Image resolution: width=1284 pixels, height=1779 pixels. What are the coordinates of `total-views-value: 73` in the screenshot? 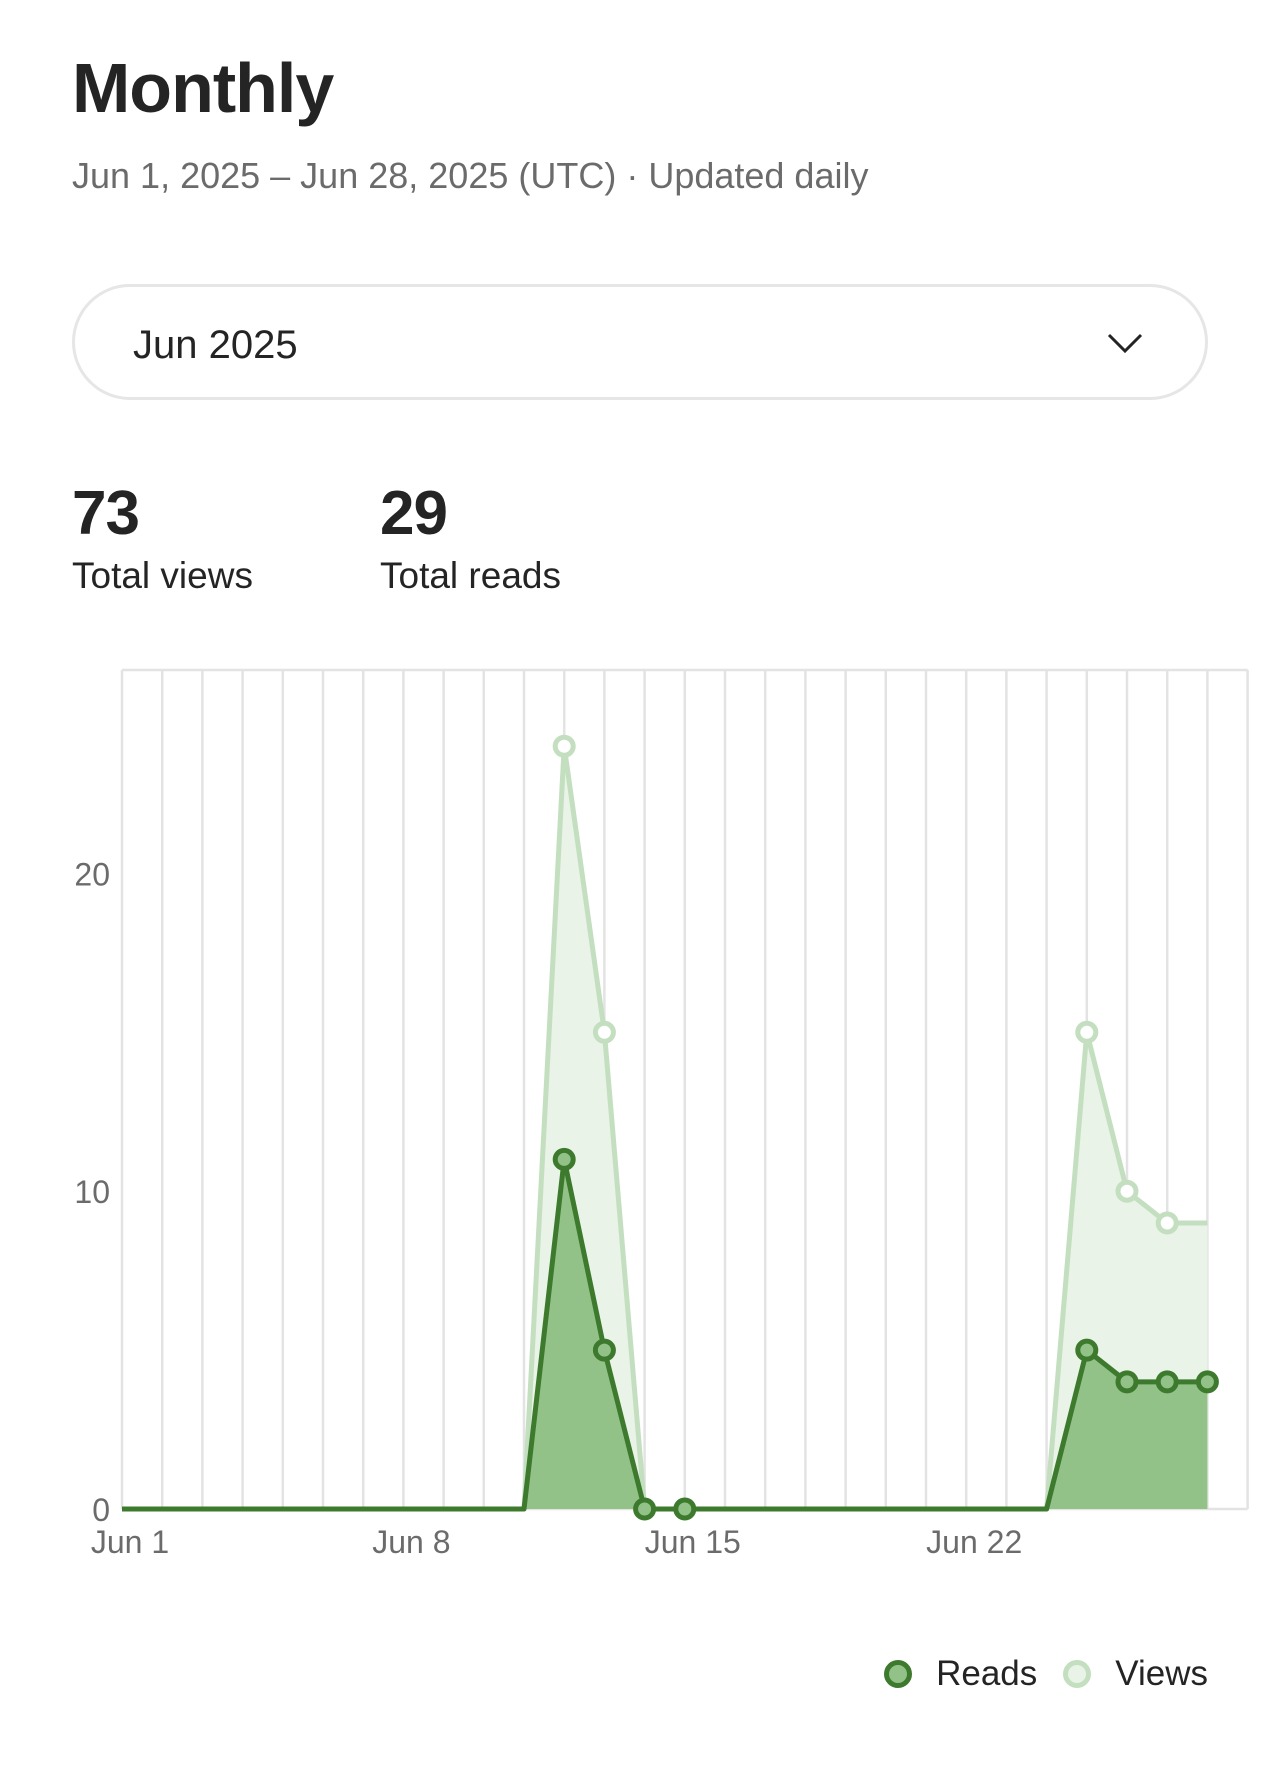 It's located at (106, 513).